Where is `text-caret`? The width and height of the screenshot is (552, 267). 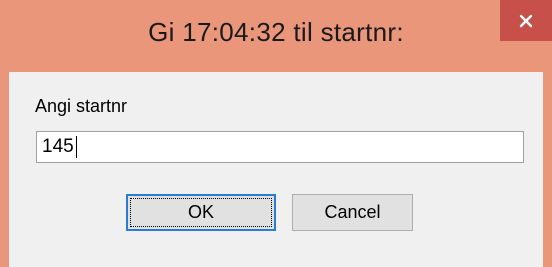 text-caret is located at coordinates (76, 147).